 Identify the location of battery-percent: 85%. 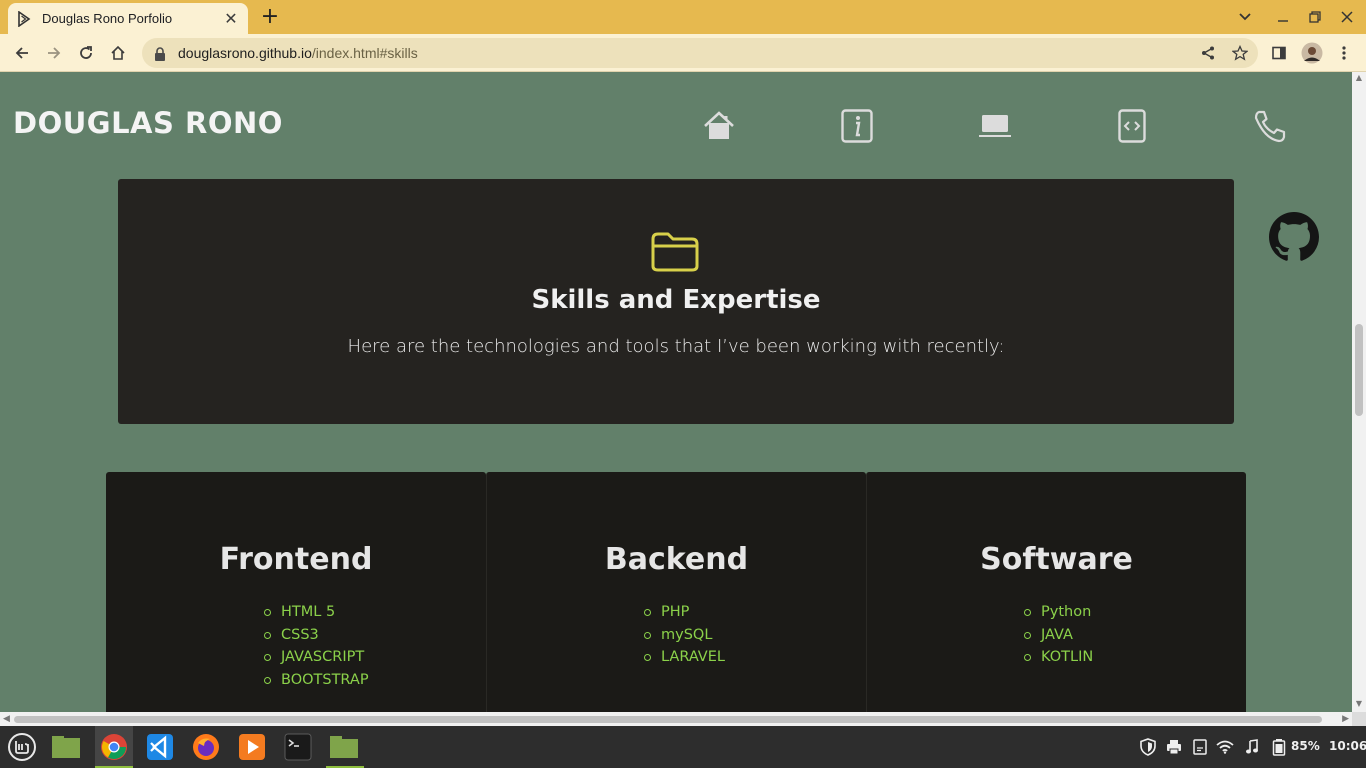
(1305, 746).